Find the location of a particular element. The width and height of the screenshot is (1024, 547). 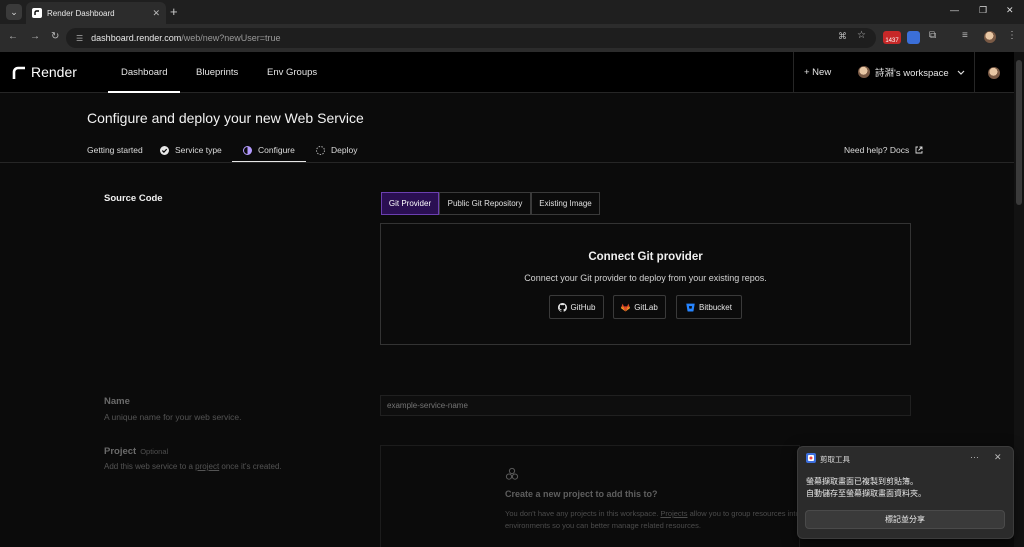

new-tab-icon: + is located at coordinates (174, 11).